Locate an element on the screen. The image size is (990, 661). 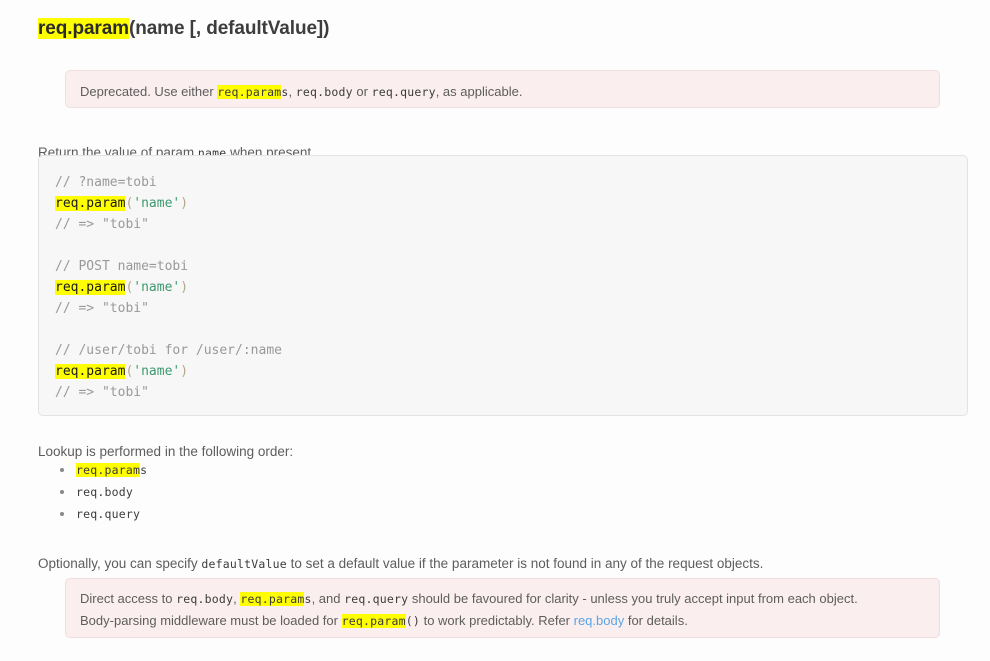
inline-code-tail: req.body is located at coordinates (104, 492).